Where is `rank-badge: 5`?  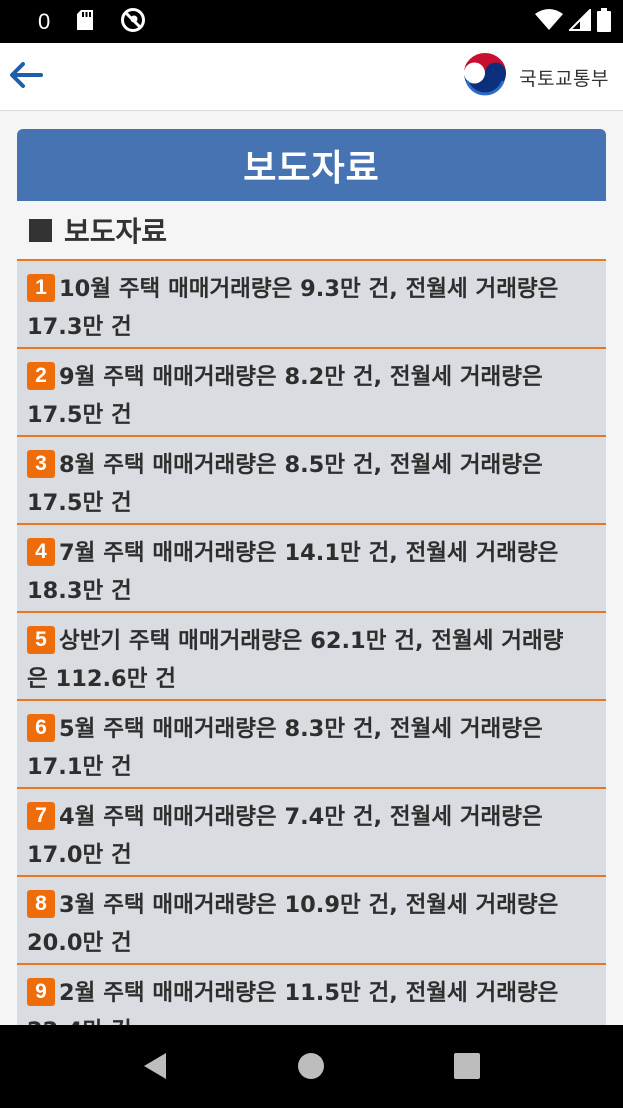 rank-badge: 5 is located at coordinates (41, 639).